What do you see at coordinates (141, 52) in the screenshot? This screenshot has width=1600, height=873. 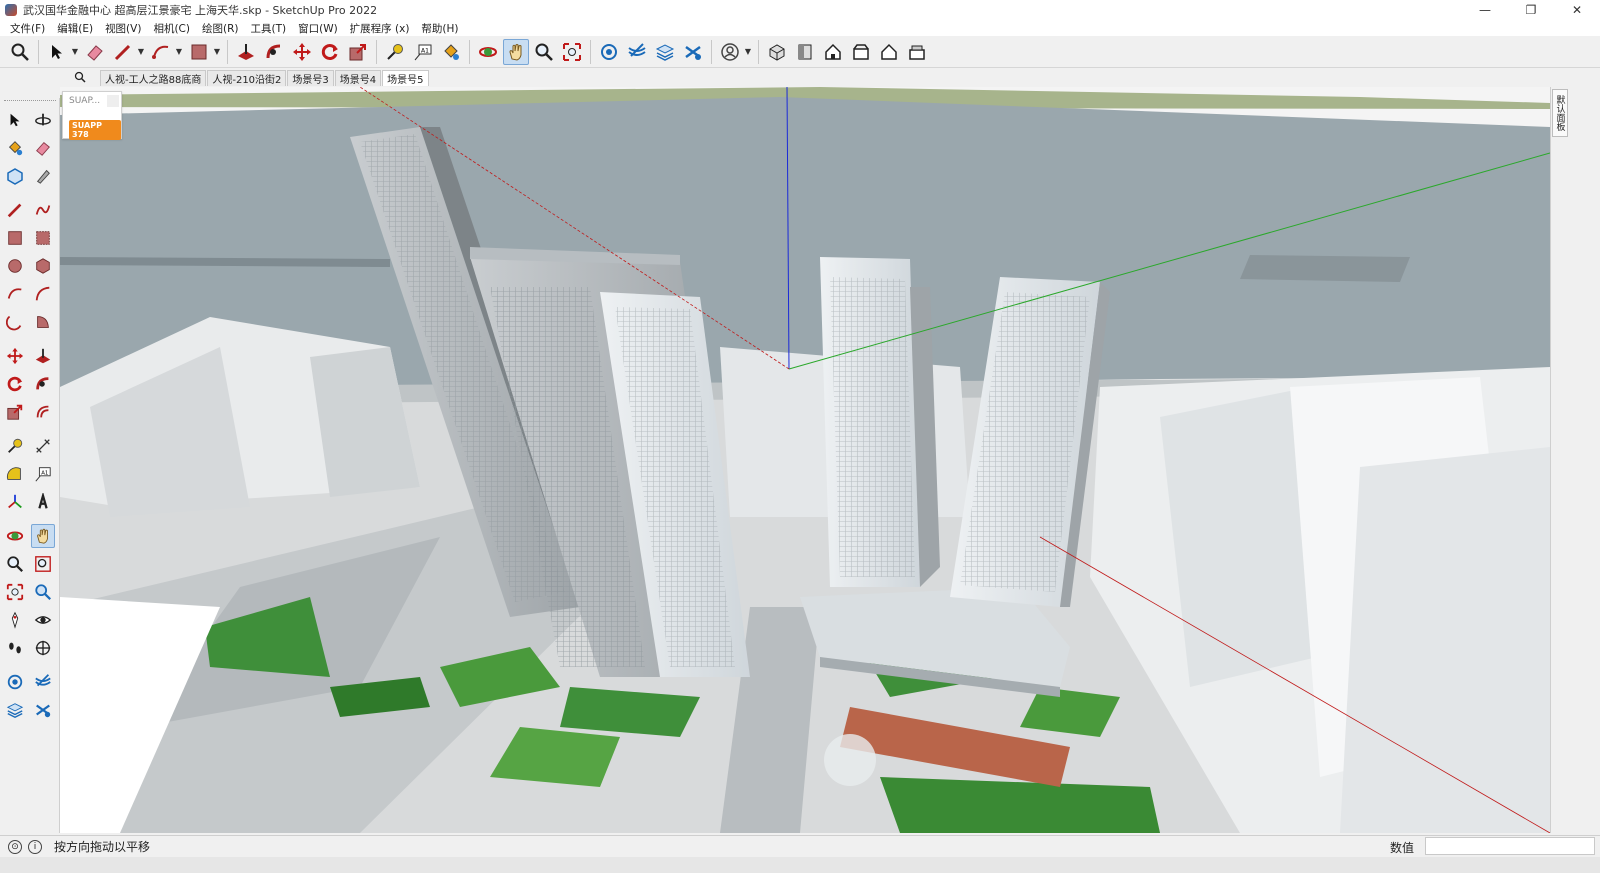 I see `line-dropdown-icon: ▼` at bounding box center [141, 52].